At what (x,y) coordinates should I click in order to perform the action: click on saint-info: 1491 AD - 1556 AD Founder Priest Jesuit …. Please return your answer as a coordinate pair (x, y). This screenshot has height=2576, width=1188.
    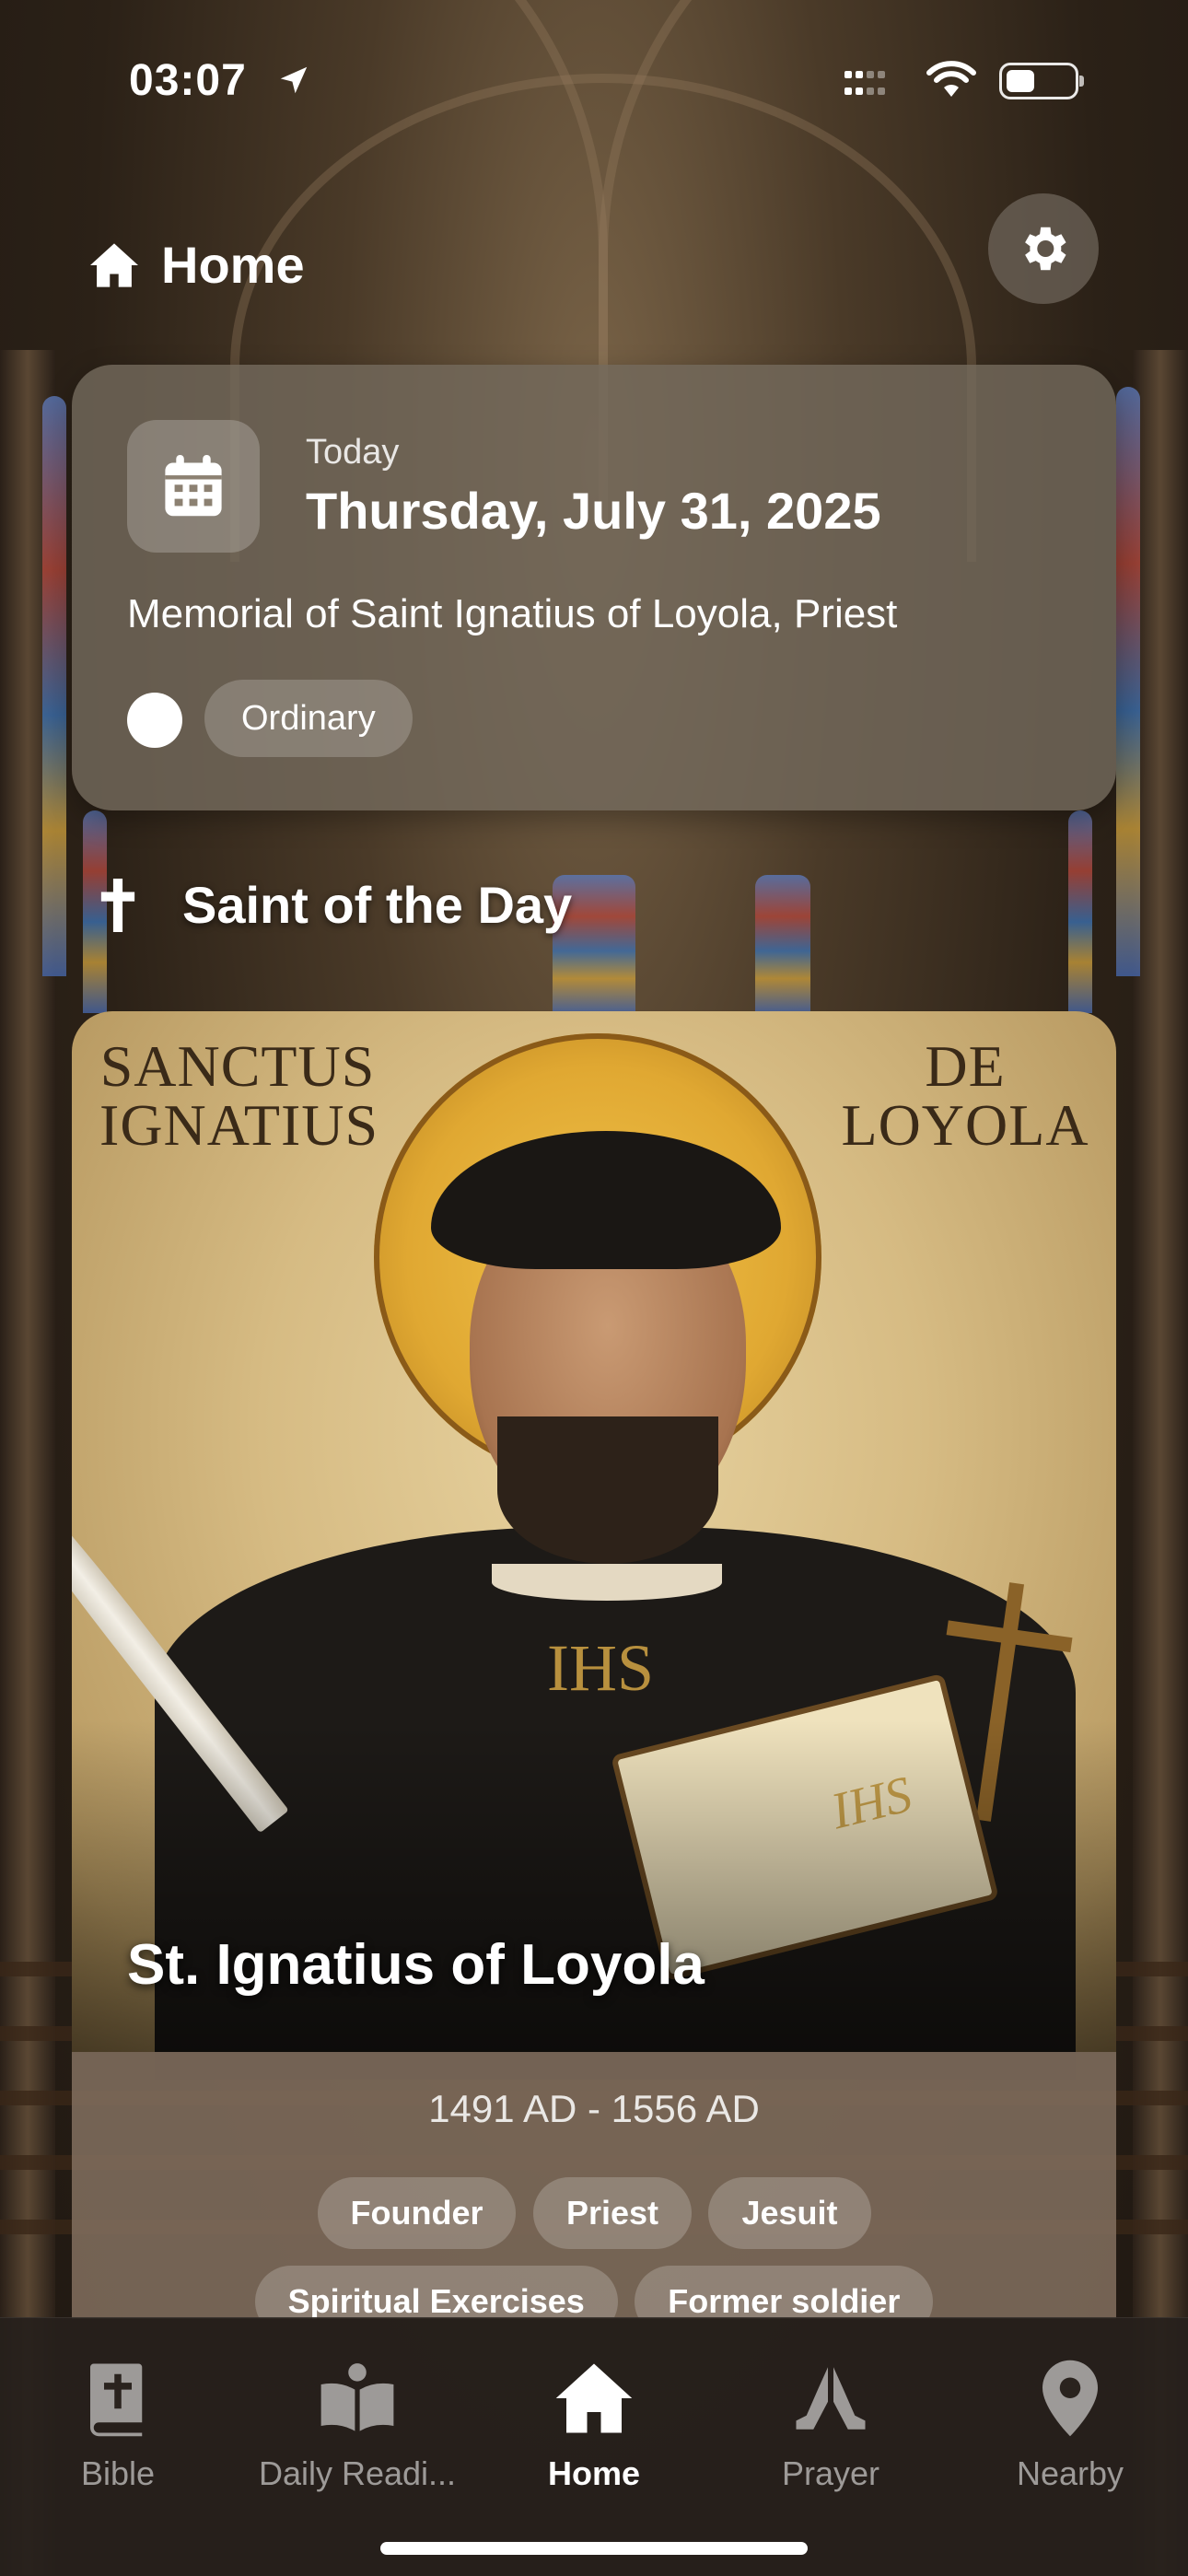
    Looking at the image, I should click on (594, 2185).